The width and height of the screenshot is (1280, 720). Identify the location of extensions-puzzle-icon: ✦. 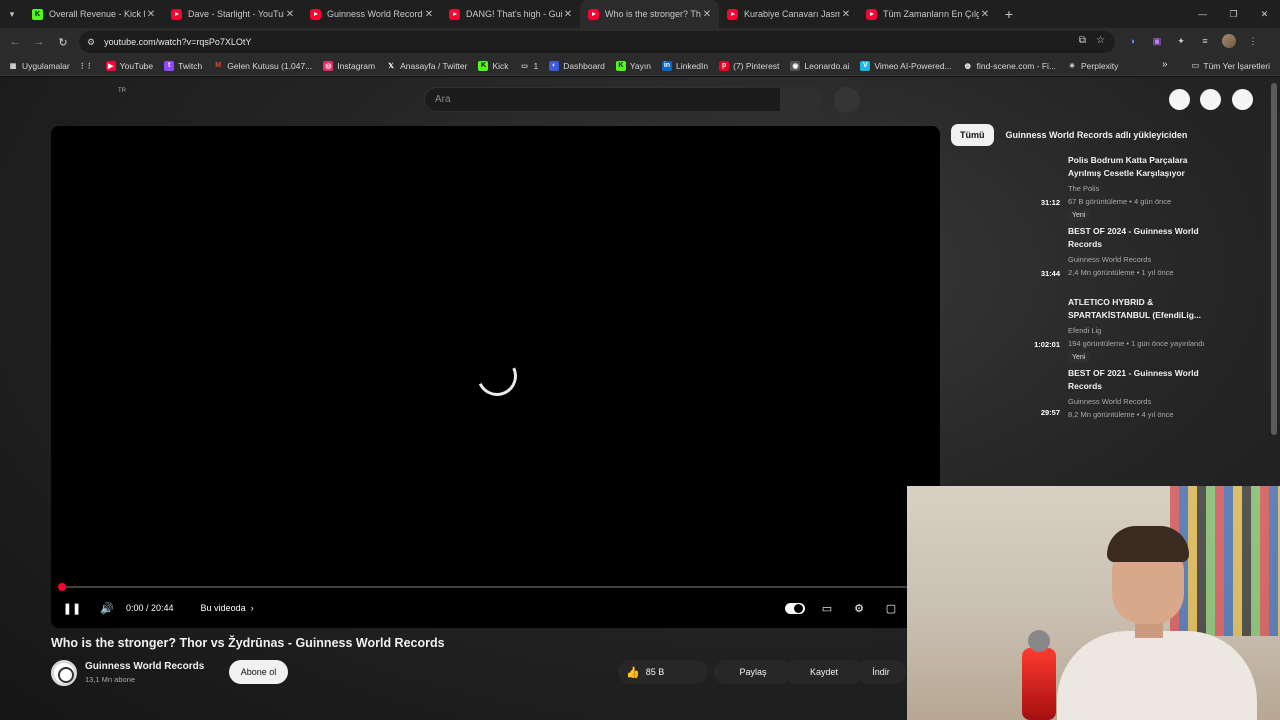
(1181, 41).